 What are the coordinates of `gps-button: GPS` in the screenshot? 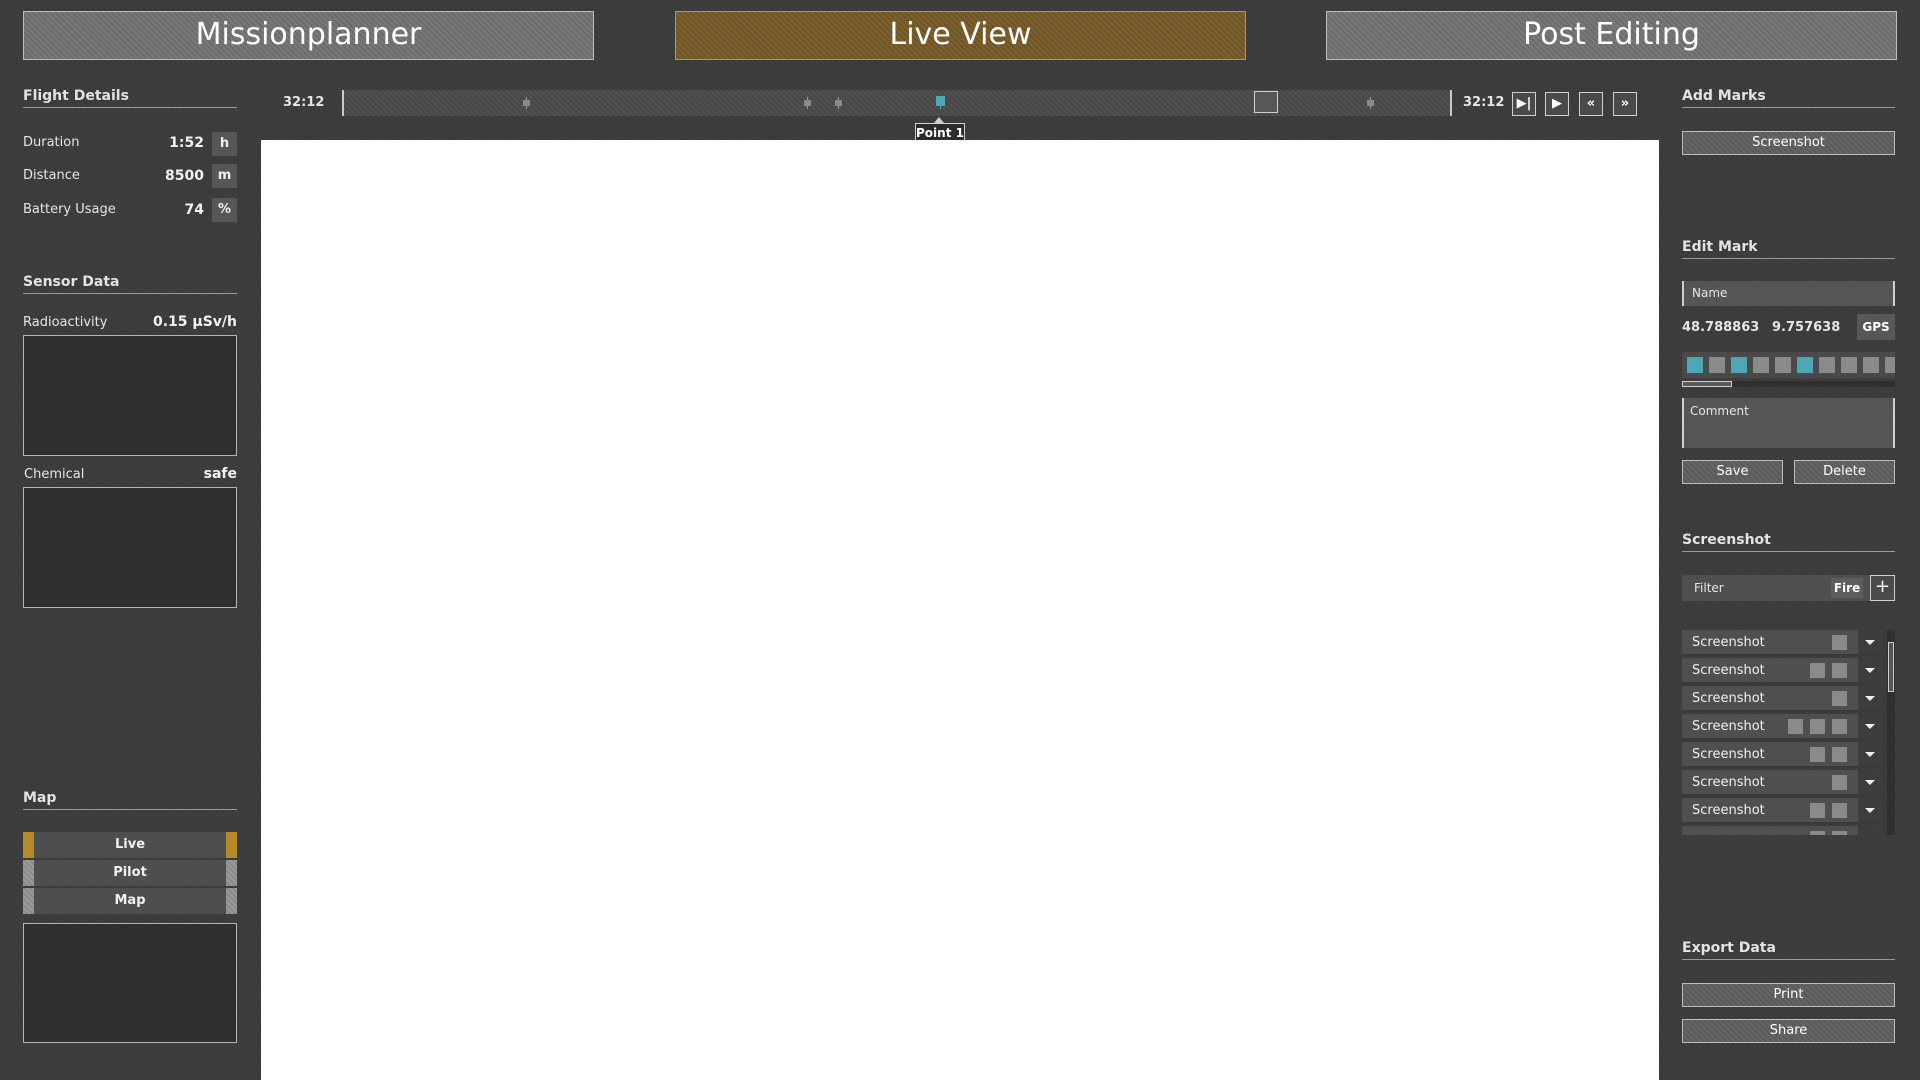 It's located at (1876, 327).